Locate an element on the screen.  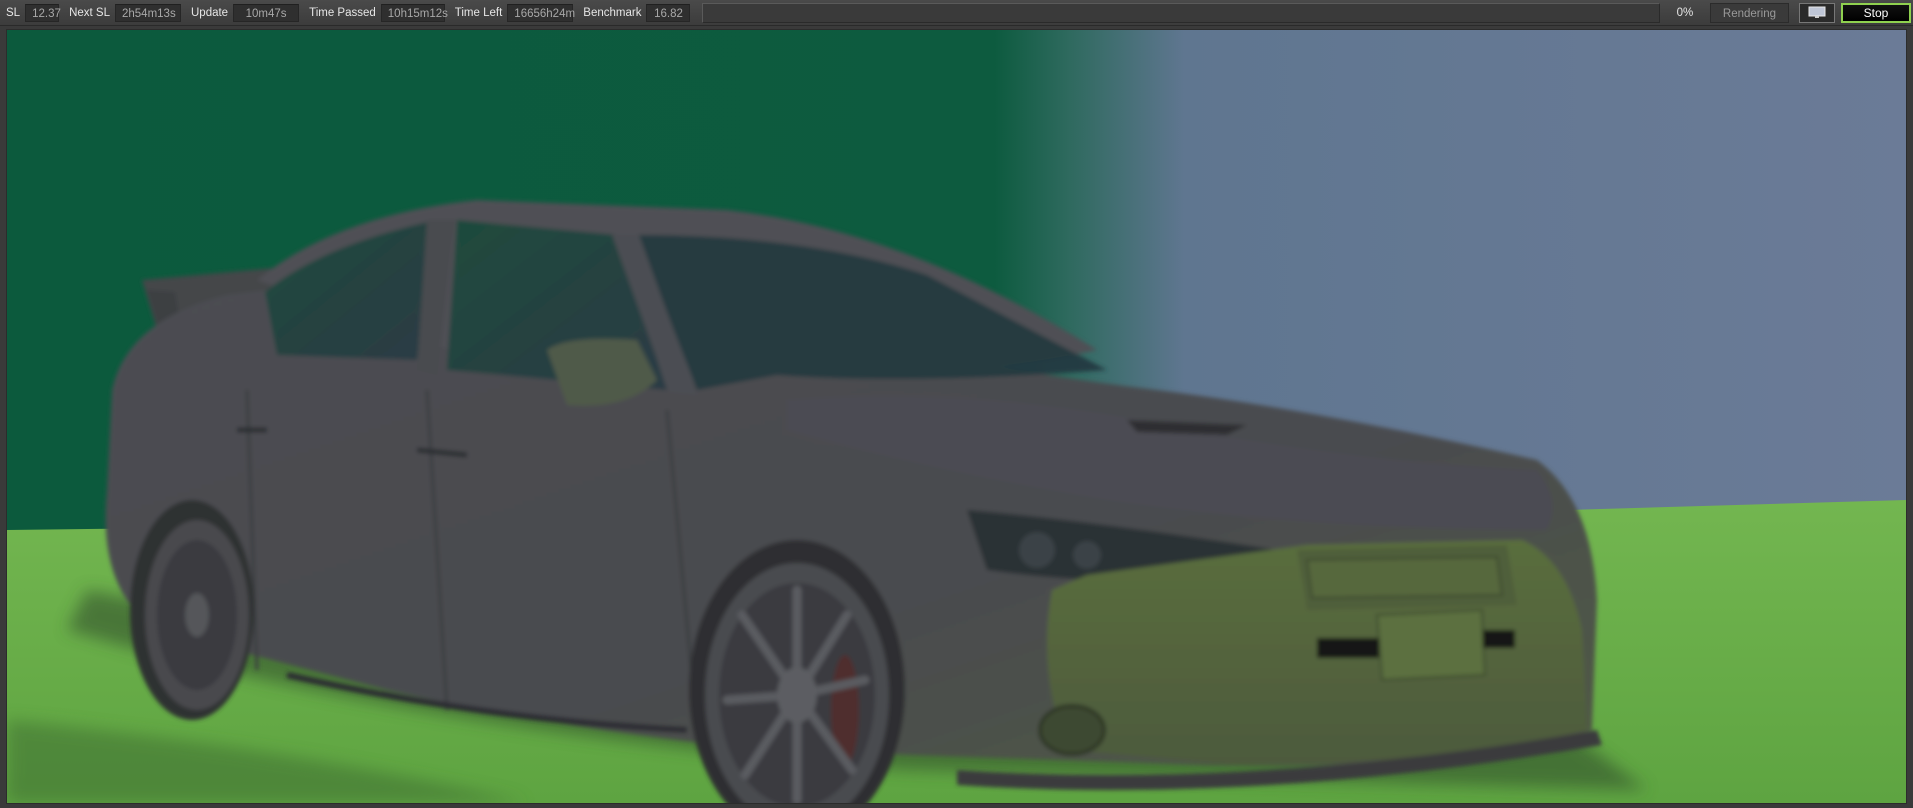
stat-time-left: Time Left 16656h24m is located at coordinates (513, 12).